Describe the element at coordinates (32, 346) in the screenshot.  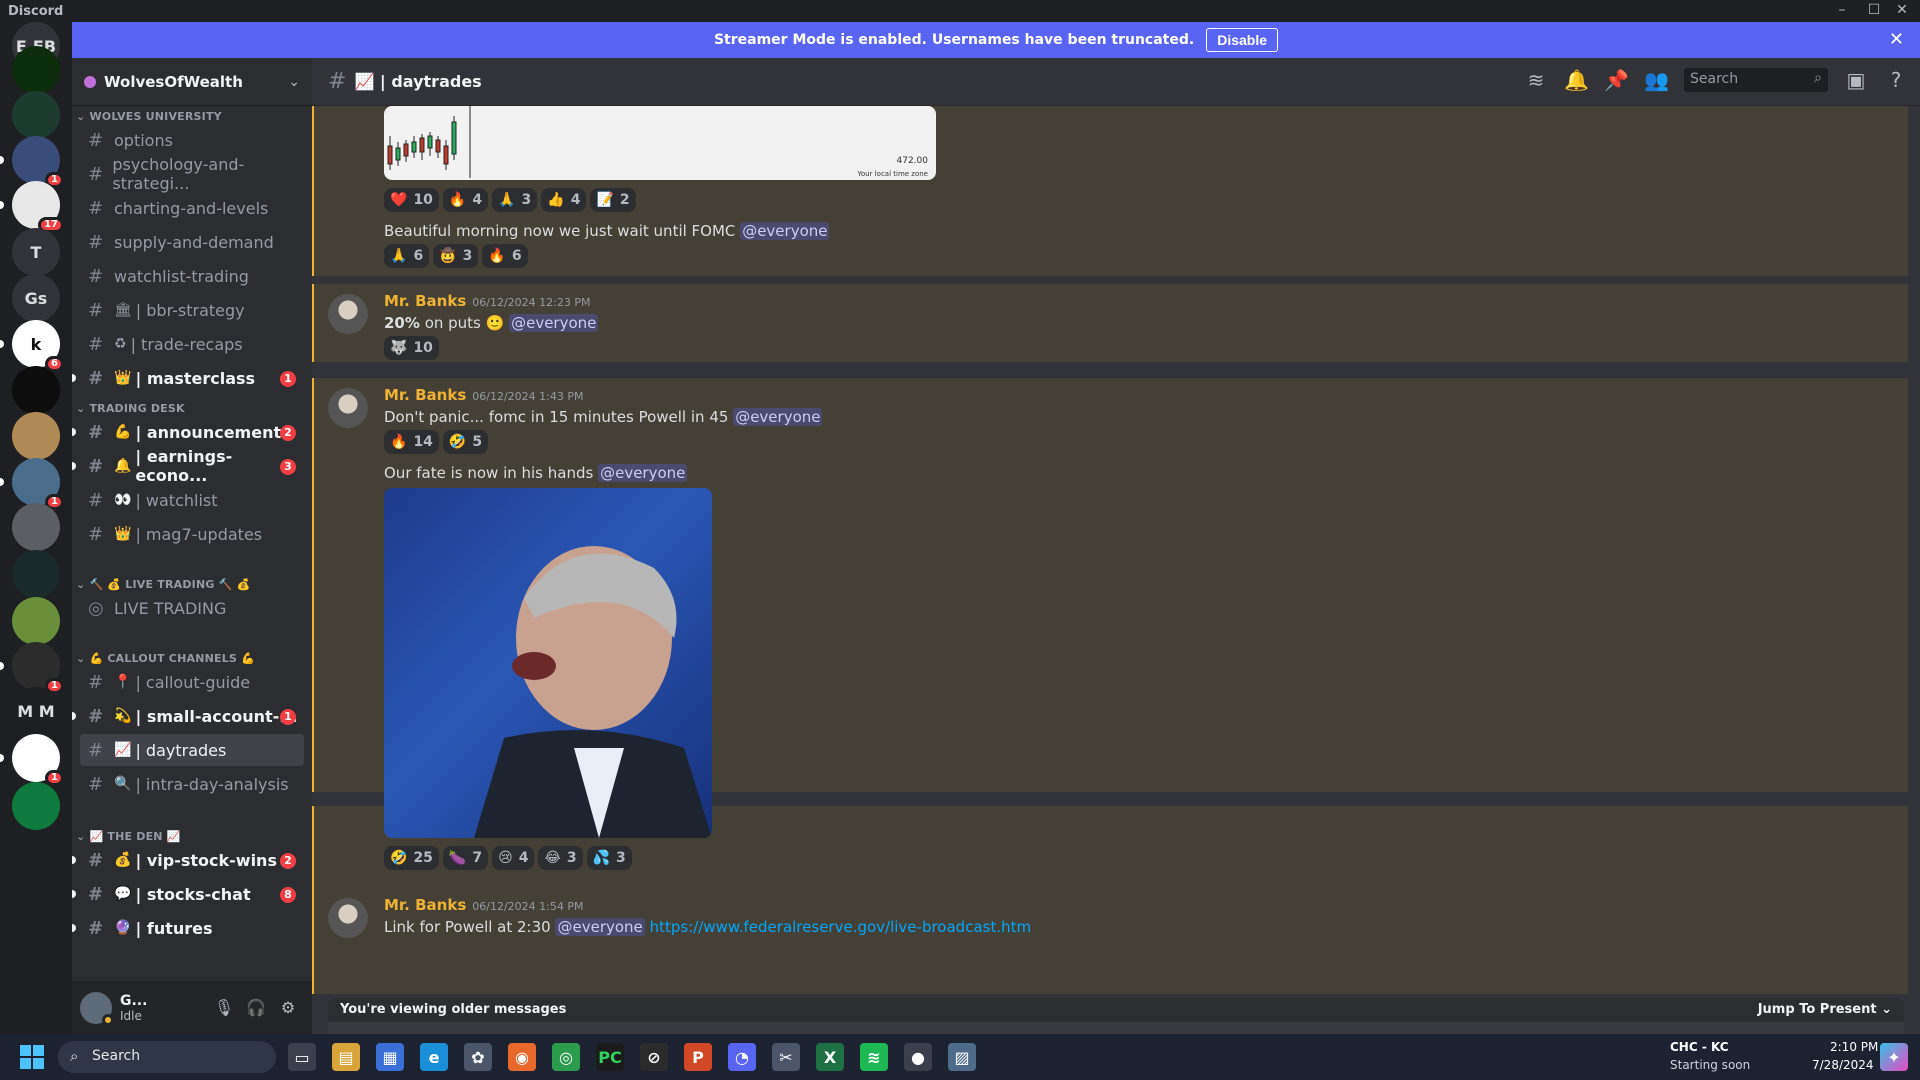
I see `server-icon: k6` at that location.